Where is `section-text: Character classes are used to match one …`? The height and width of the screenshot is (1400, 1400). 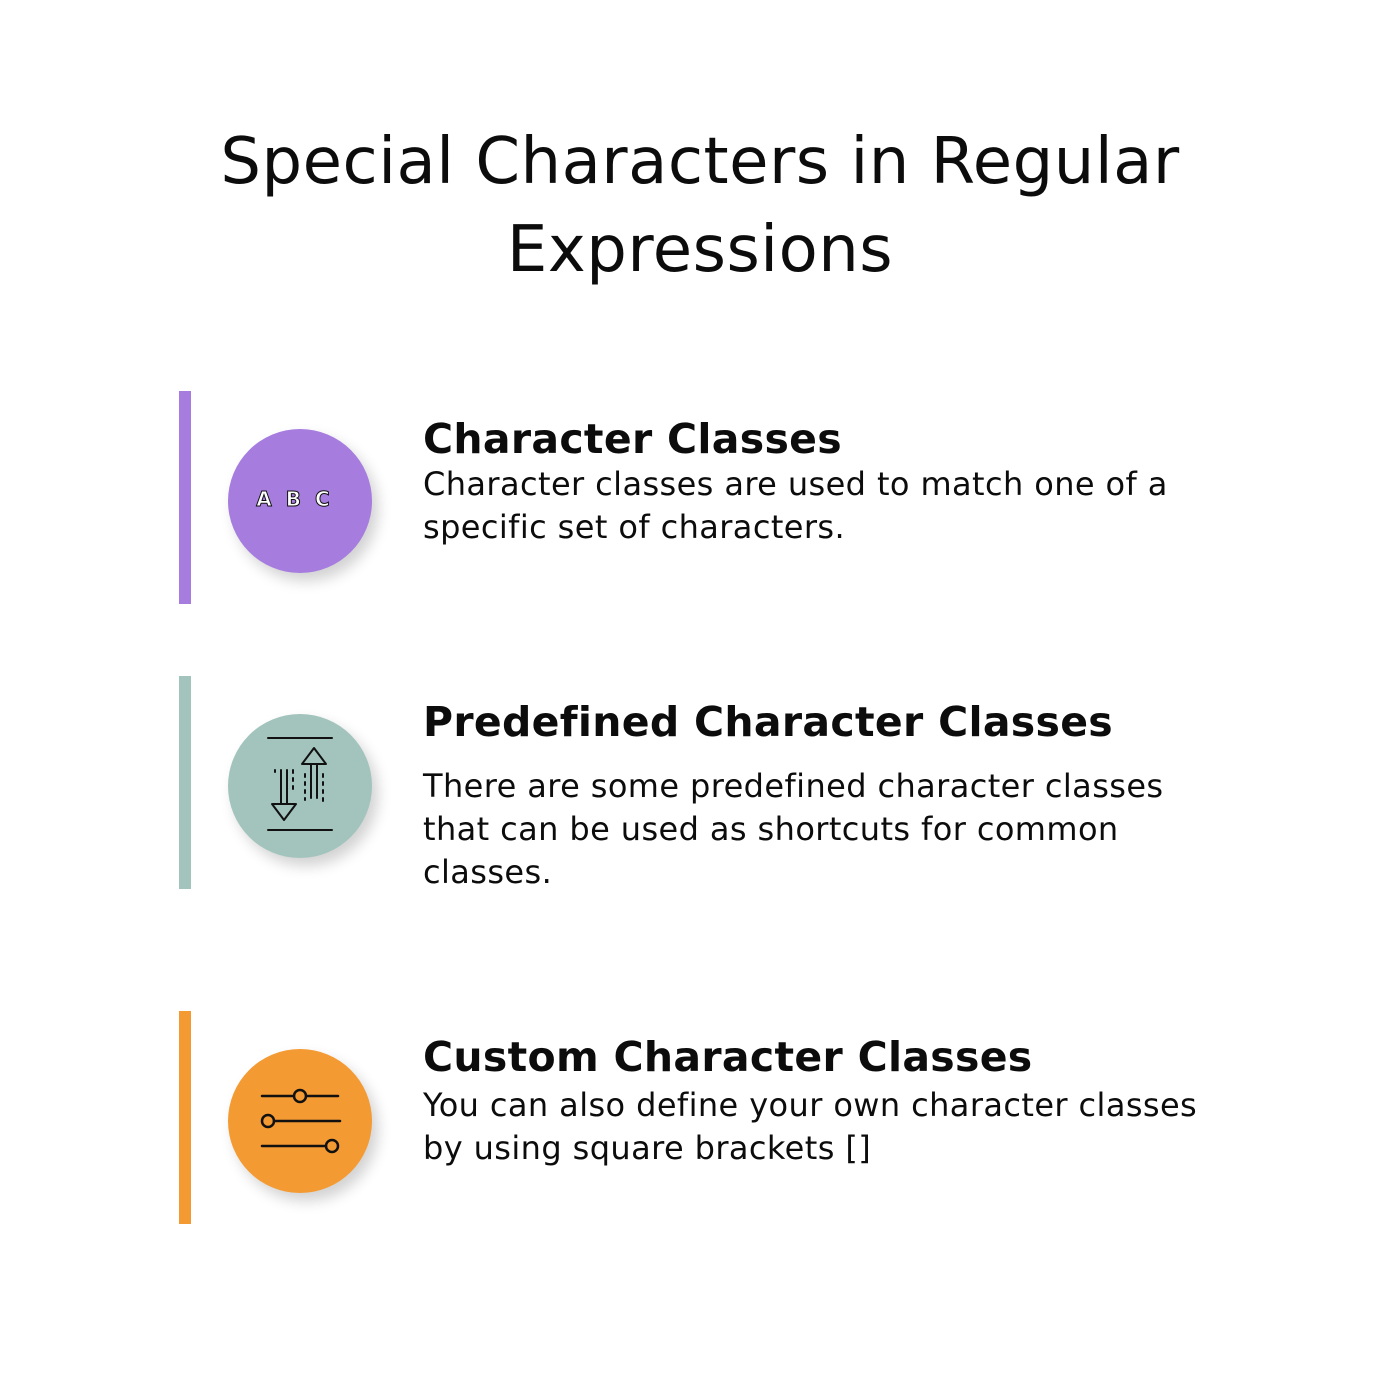 section-text: Character classes are used to match one … is located at coordinates (795, 505).